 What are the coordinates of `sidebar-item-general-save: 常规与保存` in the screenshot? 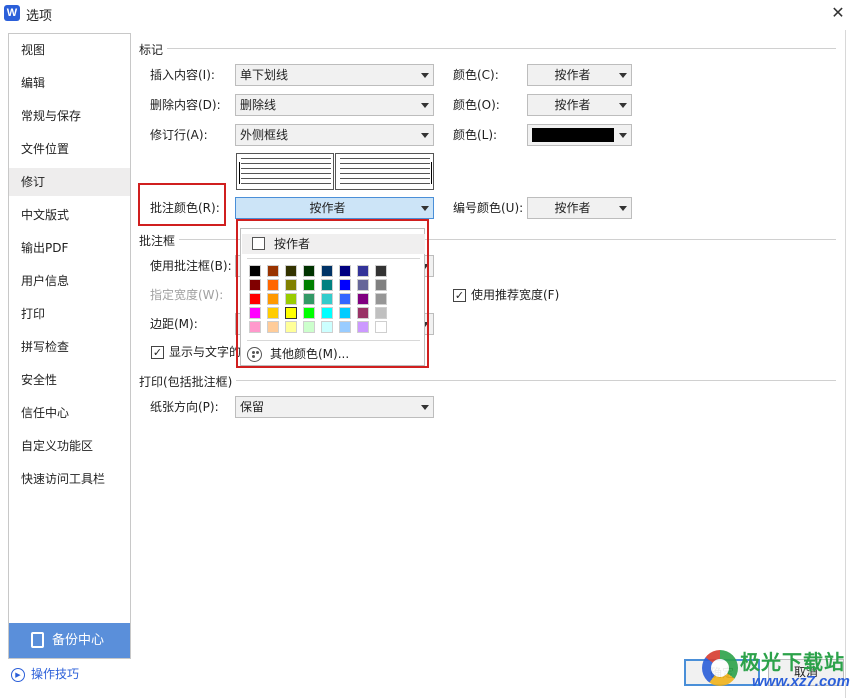 It's located at (69, 116).